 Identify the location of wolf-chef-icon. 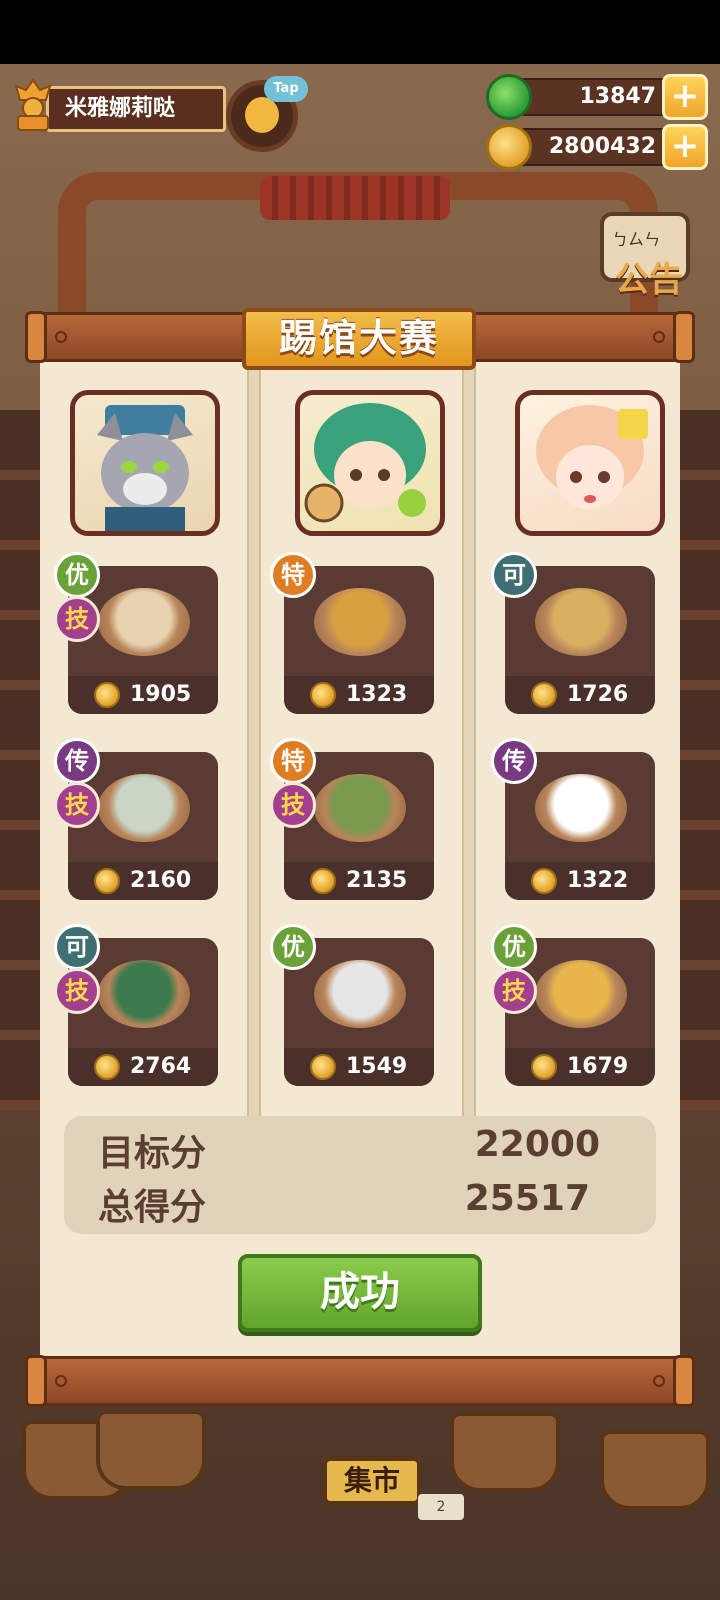
(145, 468).